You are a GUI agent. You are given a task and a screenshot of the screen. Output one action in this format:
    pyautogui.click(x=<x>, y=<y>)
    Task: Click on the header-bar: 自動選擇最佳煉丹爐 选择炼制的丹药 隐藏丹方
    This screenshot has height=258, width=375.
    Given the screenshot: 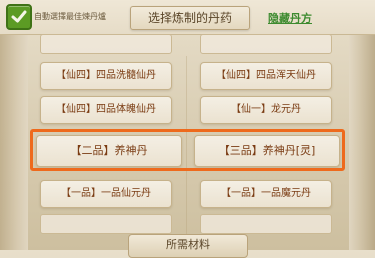 What is the action you would take?
    pyautogui.click(x=187, y=17)
    